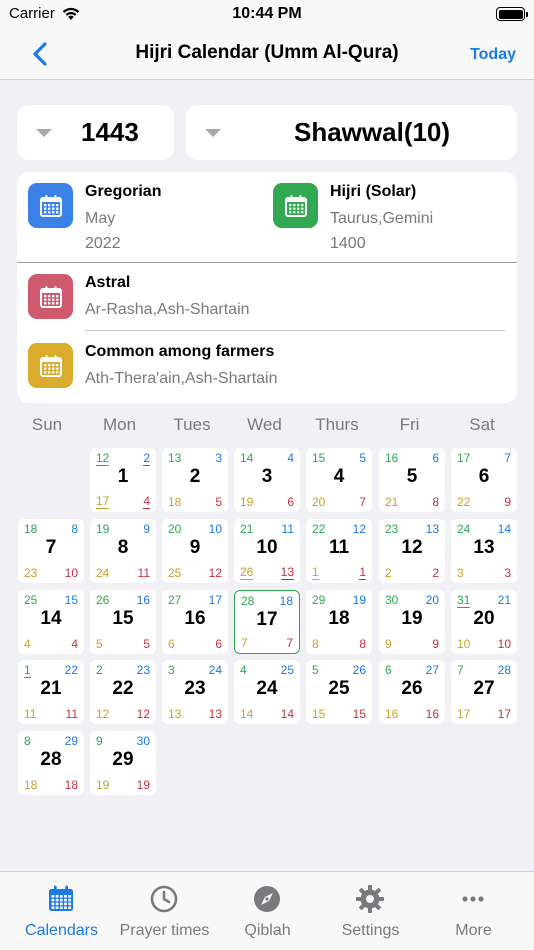 The height and width of the screenshot is (950, 534). Describe the element at coordinates (493, 55) in the screenshot. I see `today-button: Today` at that location.